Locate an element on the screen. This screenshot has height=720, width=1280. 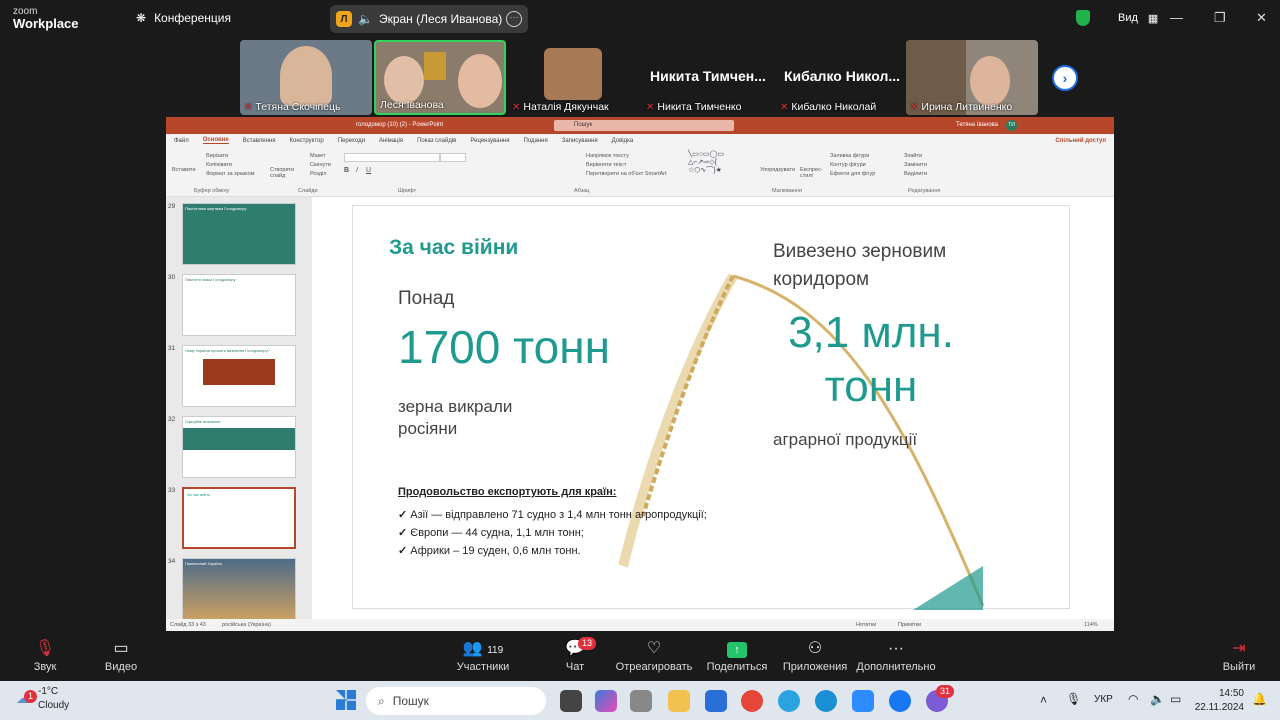
edge-icon is located at coordinates (826, 701).